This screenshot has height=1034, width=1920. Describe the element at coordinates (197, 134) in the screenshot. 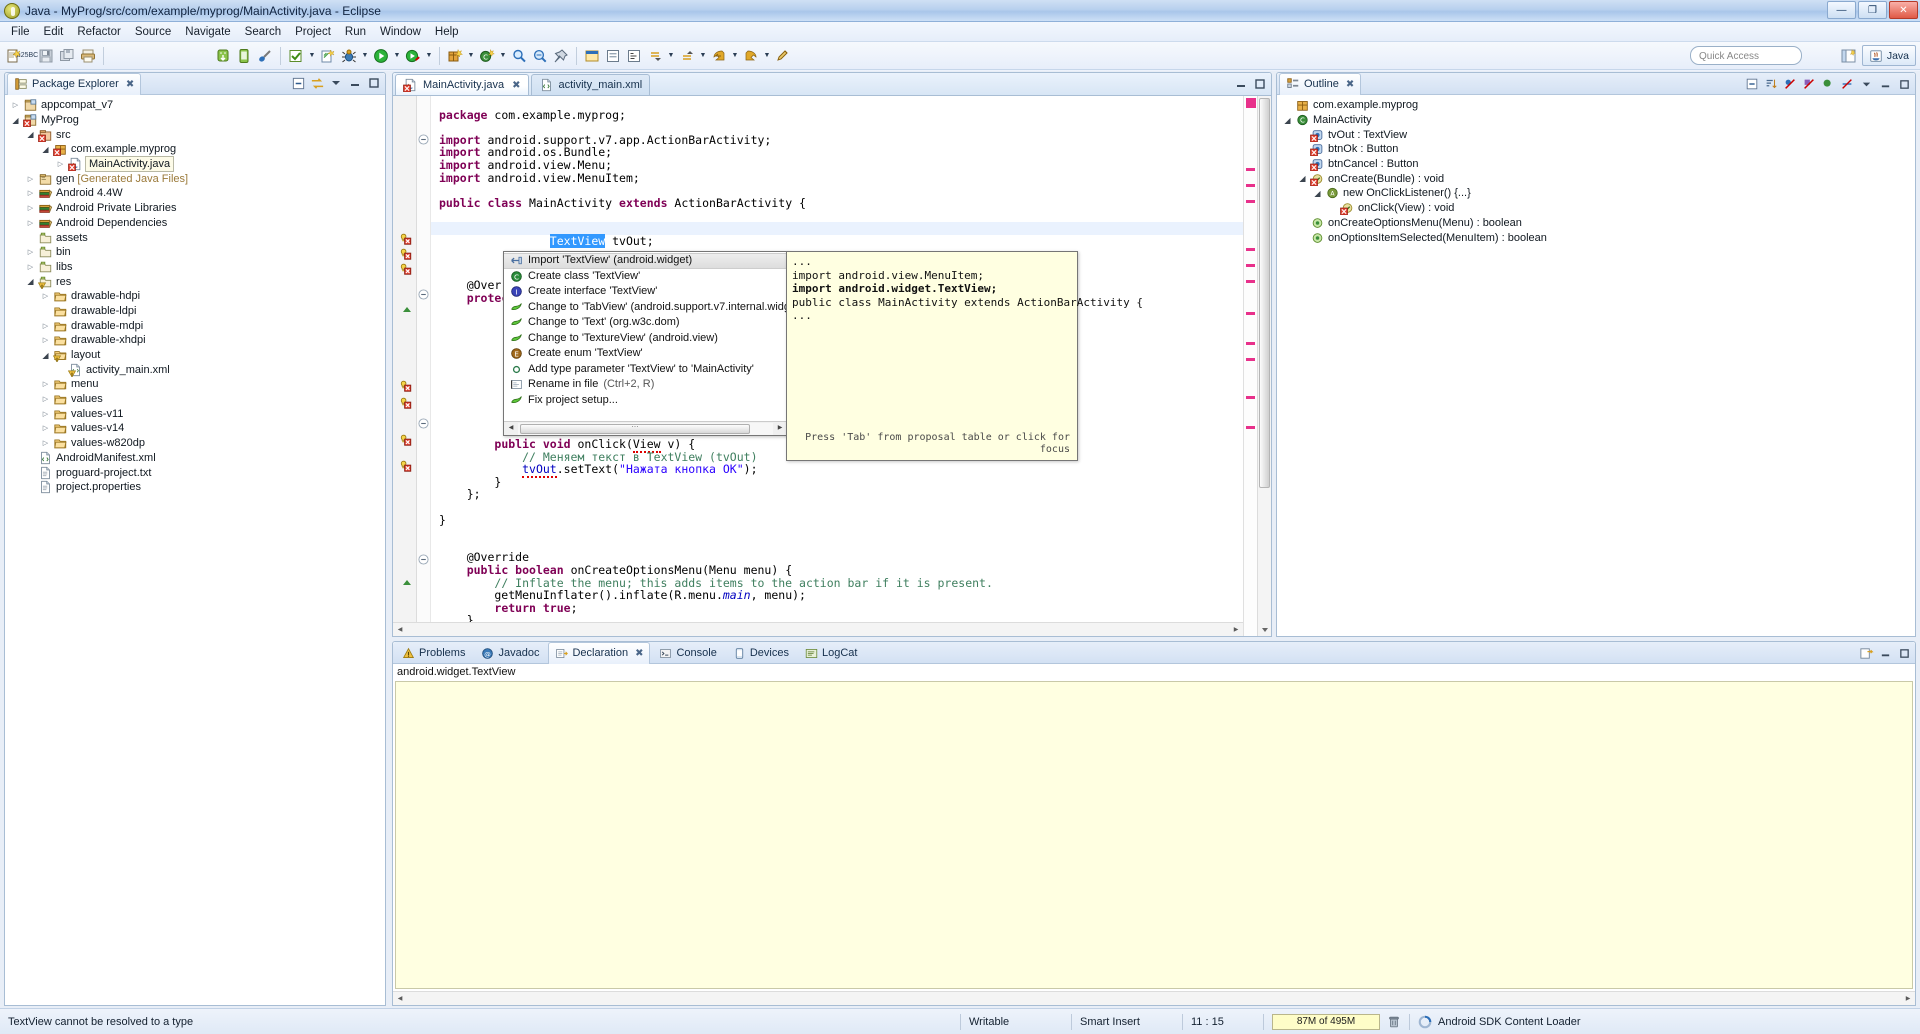

I see `package-tree-item: src` at that location.